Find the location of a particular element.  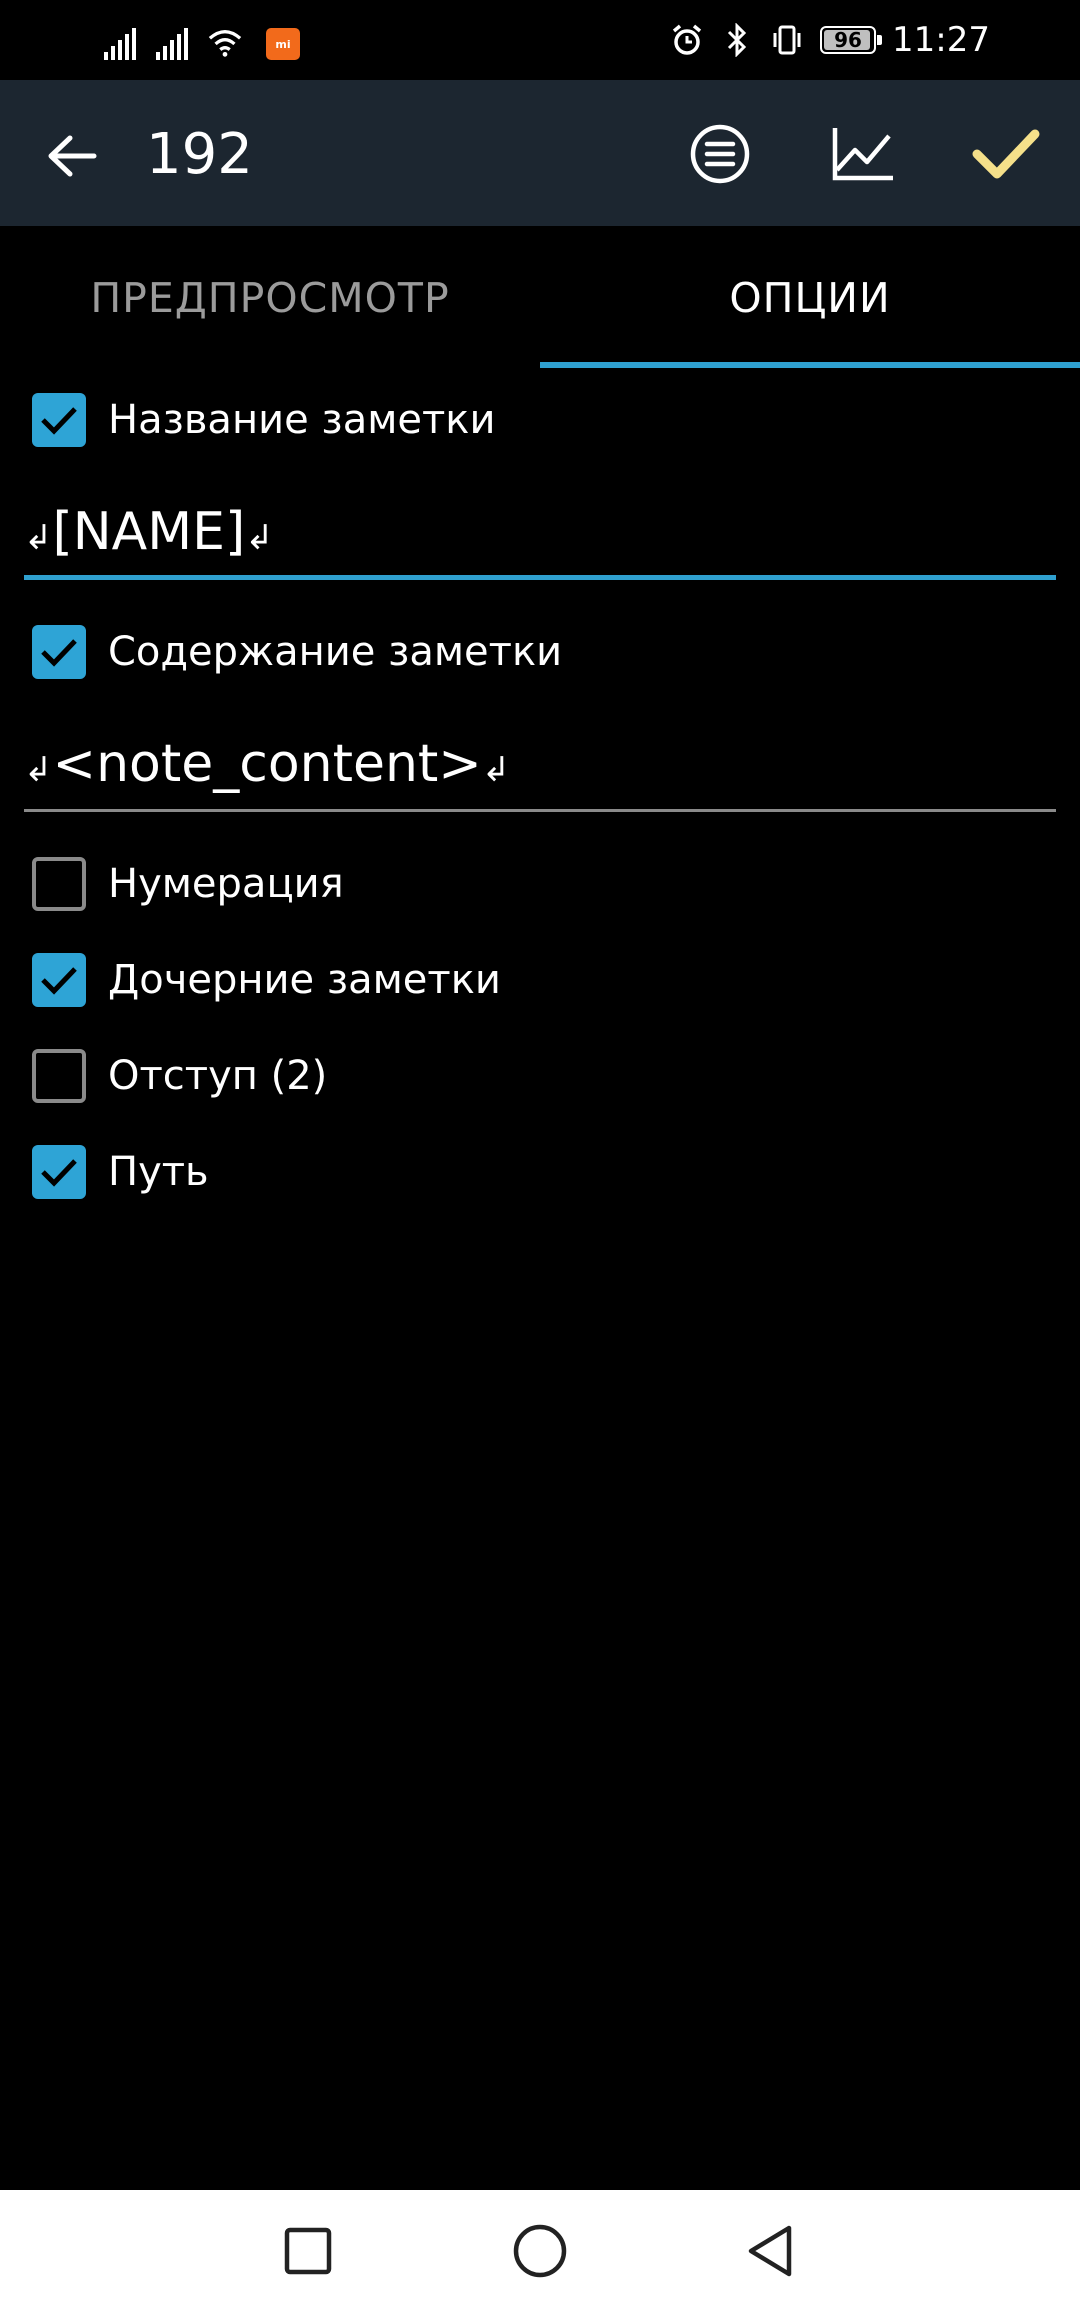

battery-level: 96 is located at coordinates (848, 40).